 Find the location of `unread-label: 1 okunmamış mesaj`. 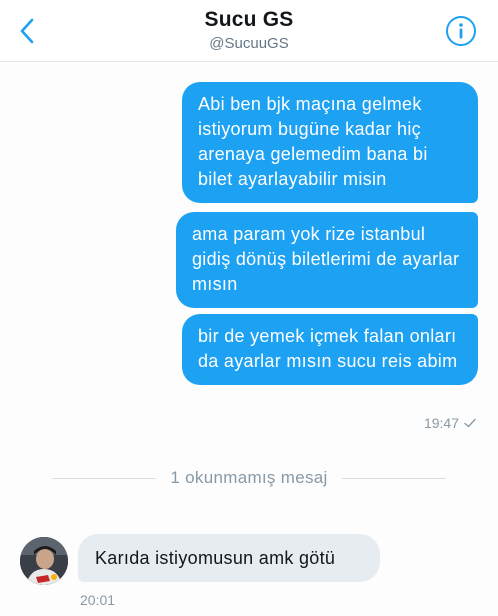

unread-label: 1 okunmamış mesaj is located at coordinates (249, 477).